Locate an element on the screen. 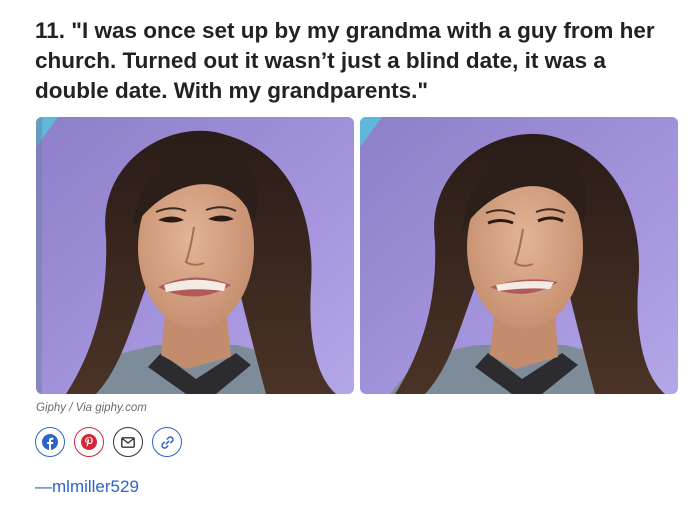  link-icon is located at coordinates (167, 442).